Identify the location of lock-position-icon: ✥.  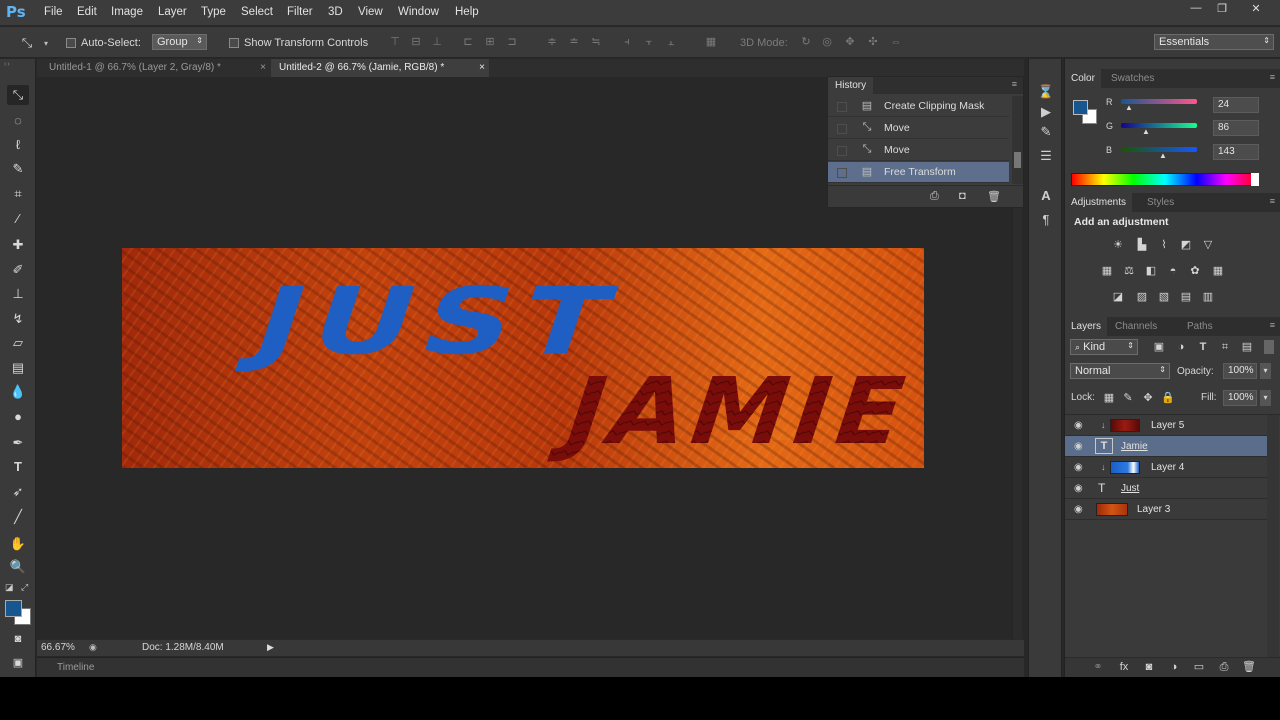
(1148, 398).